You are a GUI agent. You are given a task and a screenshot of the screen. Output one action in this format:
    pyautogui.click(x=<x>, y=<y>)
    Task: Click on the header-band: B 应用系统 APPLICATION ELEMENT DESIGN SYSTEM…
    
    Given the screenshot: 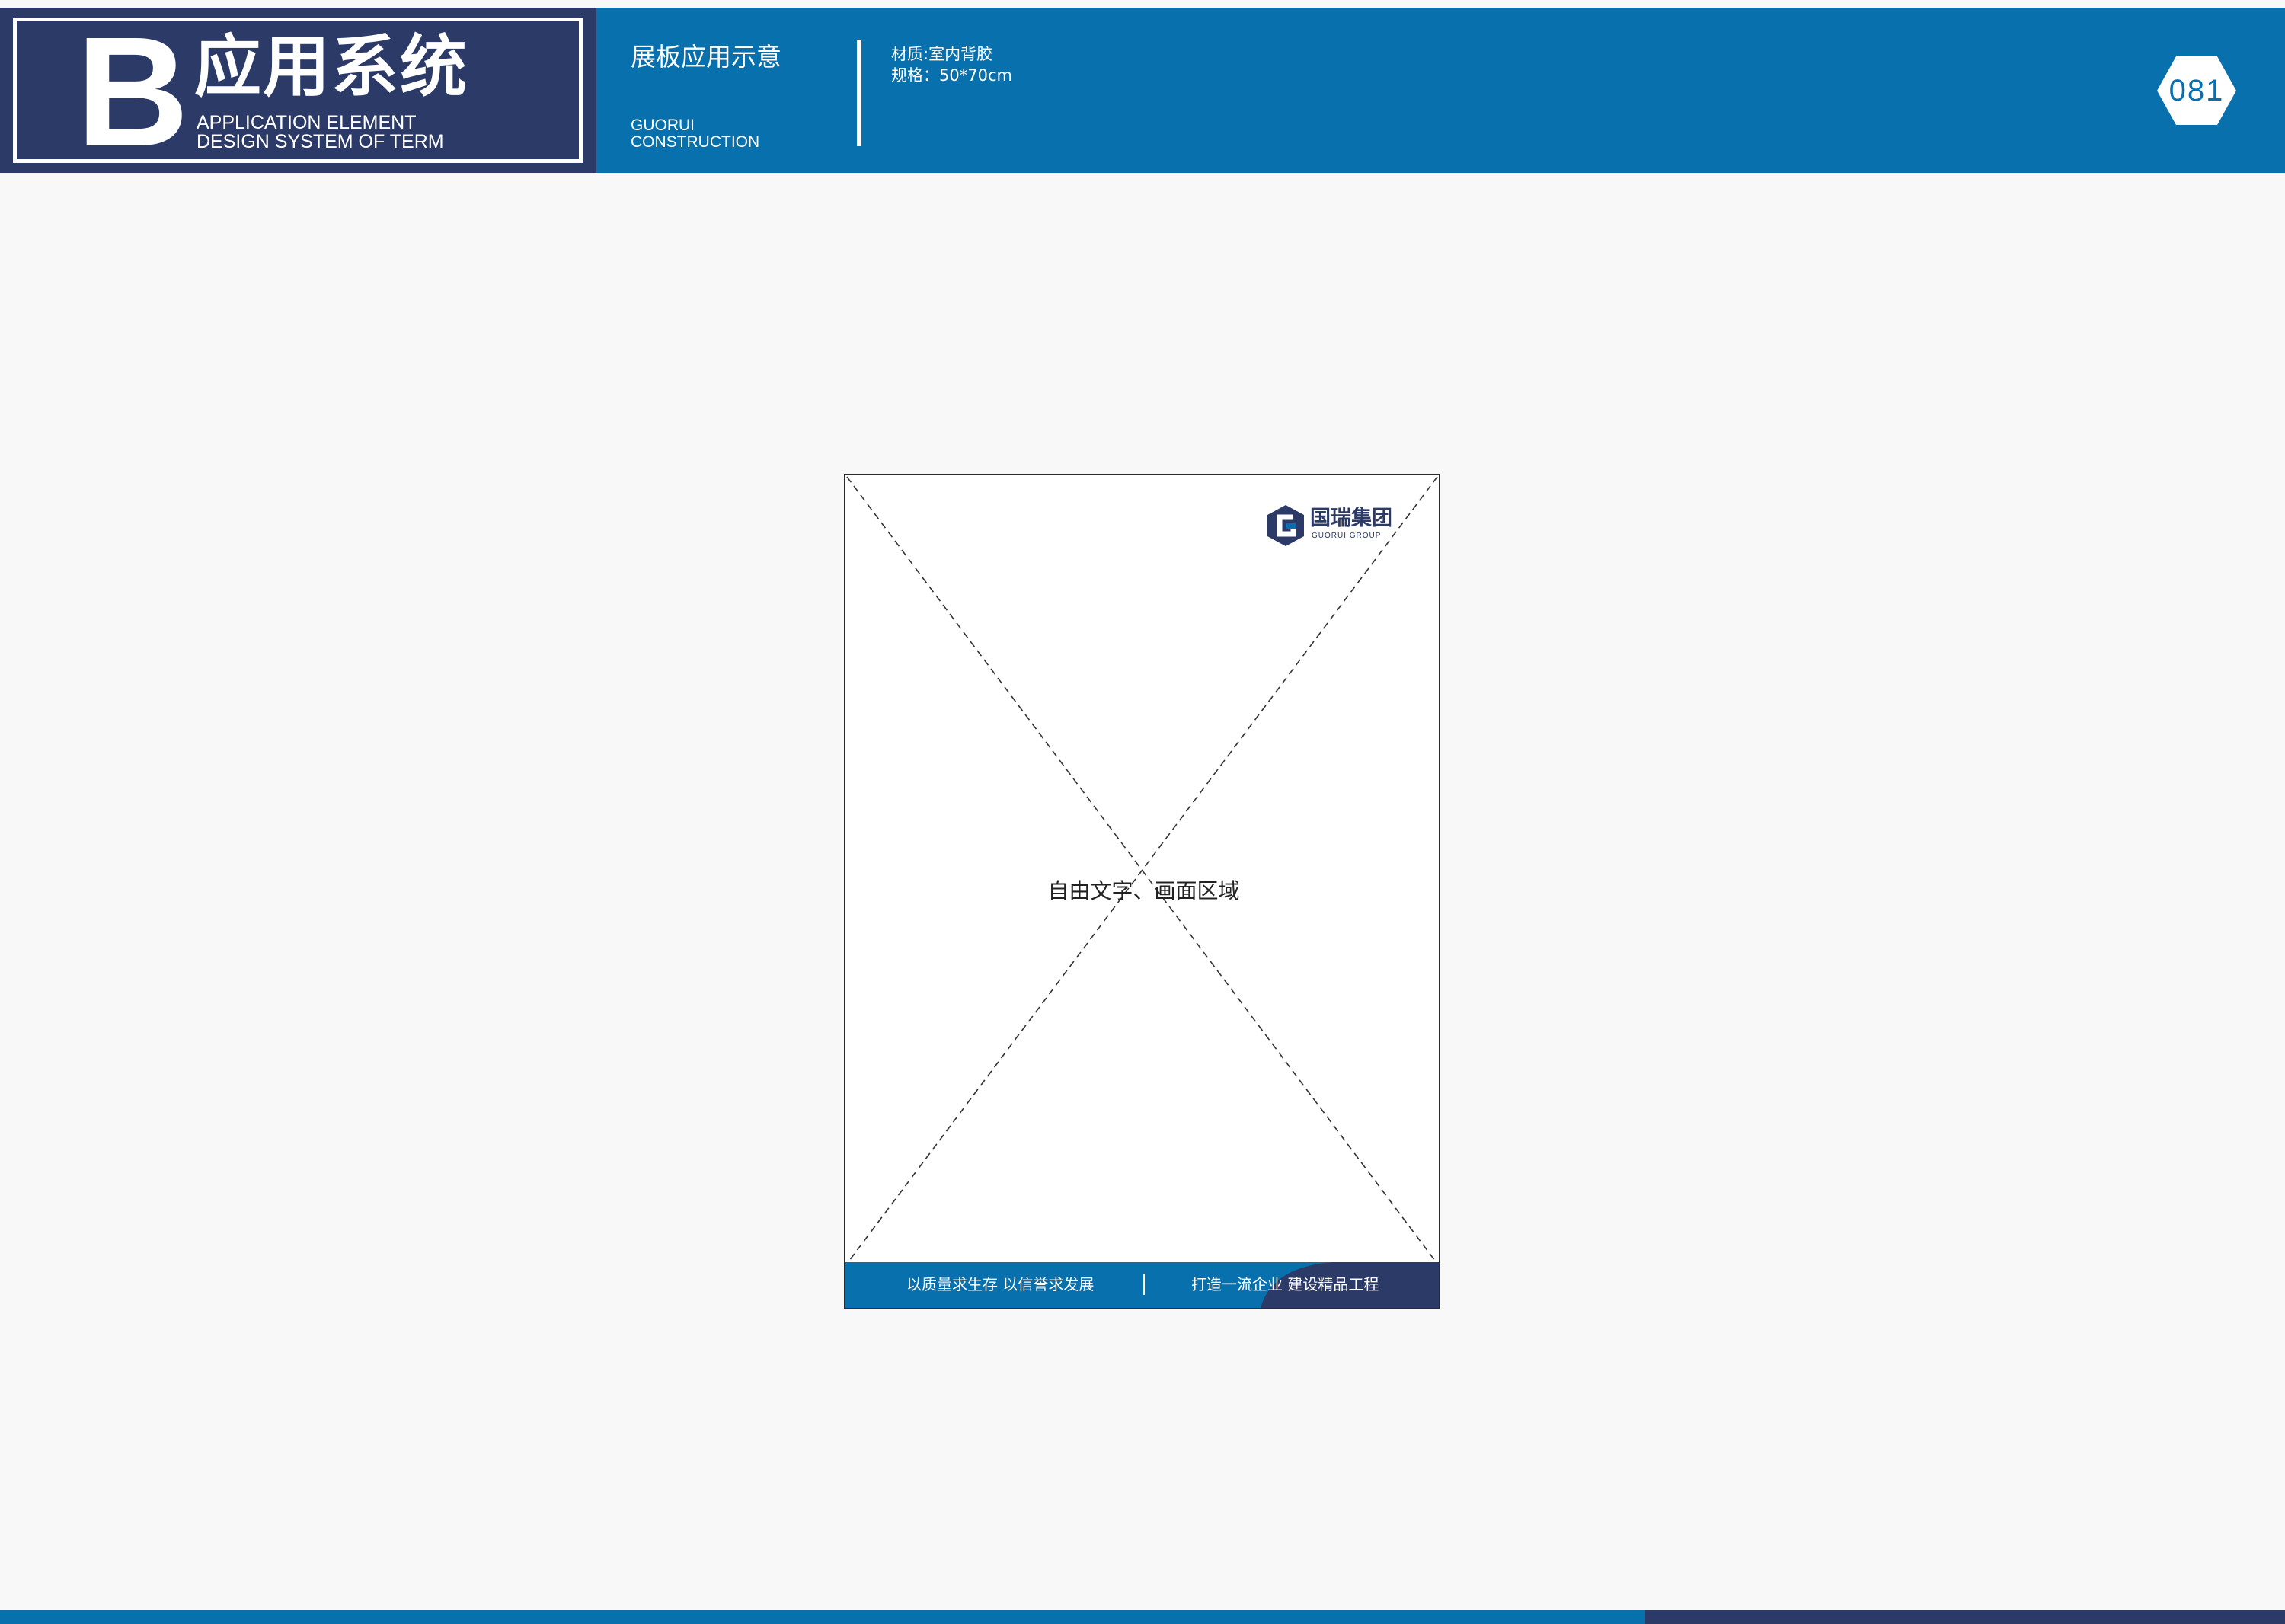 What is the action you would take?
    pyautogui.click(x=1142, y=91)
    